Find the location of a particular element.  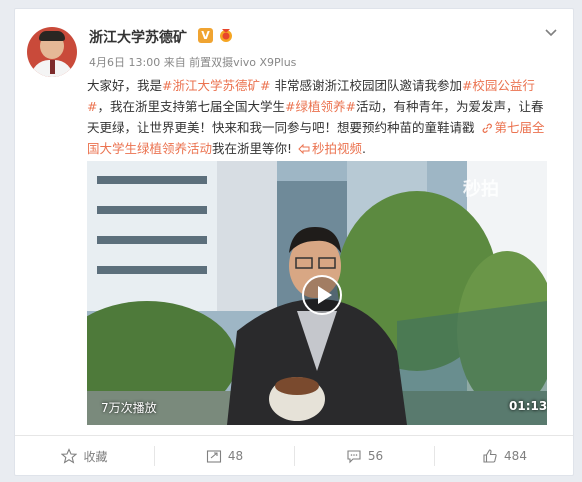

comment-icon is located at coordinates (354, 457).